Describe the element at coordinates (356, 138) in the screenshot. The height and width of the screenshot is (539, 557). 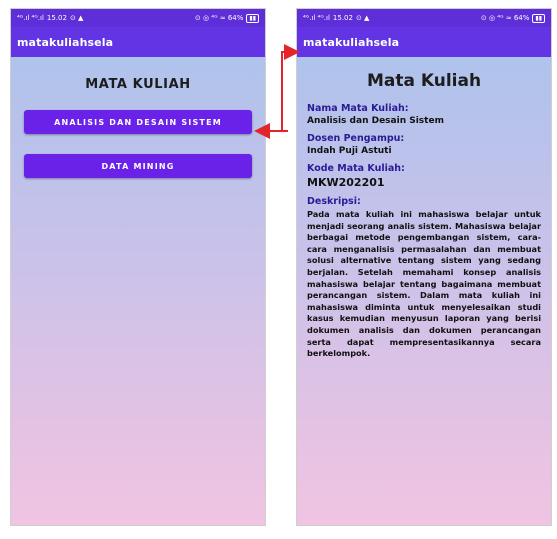
I see `lecturer-label: Dosen Pengampu:` at that location.